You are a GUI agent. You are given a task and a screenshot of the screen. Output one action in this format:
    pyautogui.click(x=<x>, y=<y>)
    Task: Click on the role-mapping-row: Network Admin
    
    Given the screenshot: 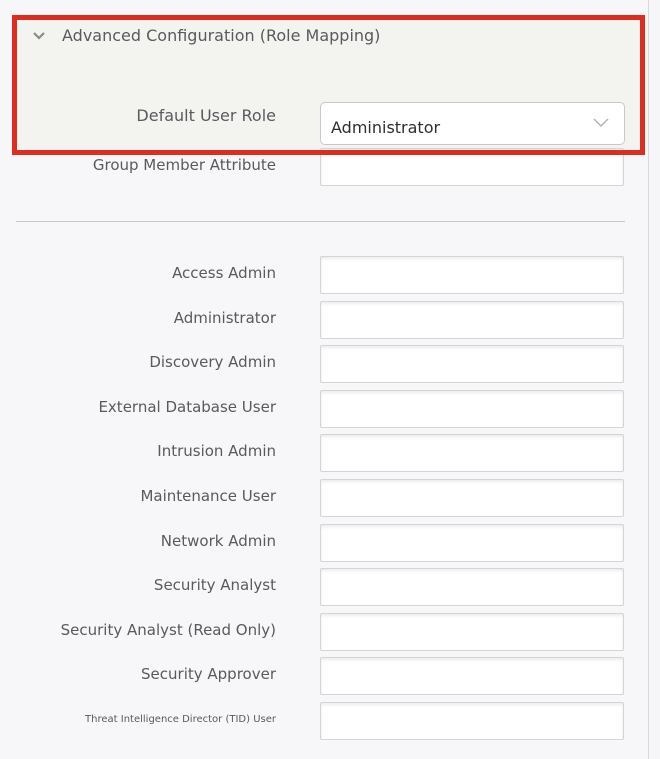 What is the action you would take?
    pyautogui.click(x=324, y=543)
    